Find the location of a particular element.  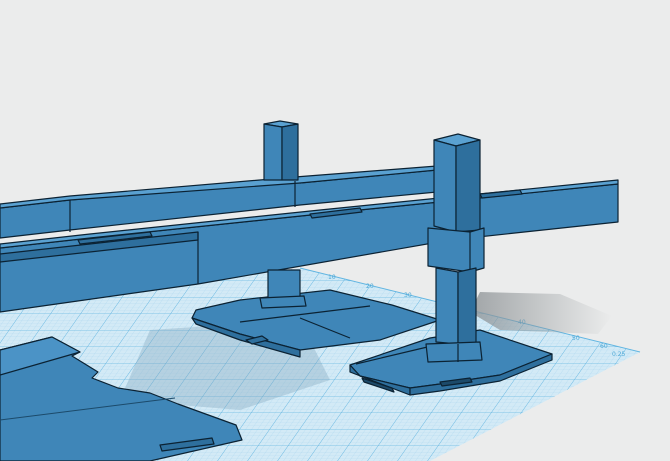

axis-label: 30 is located at coordinates (408, 295).